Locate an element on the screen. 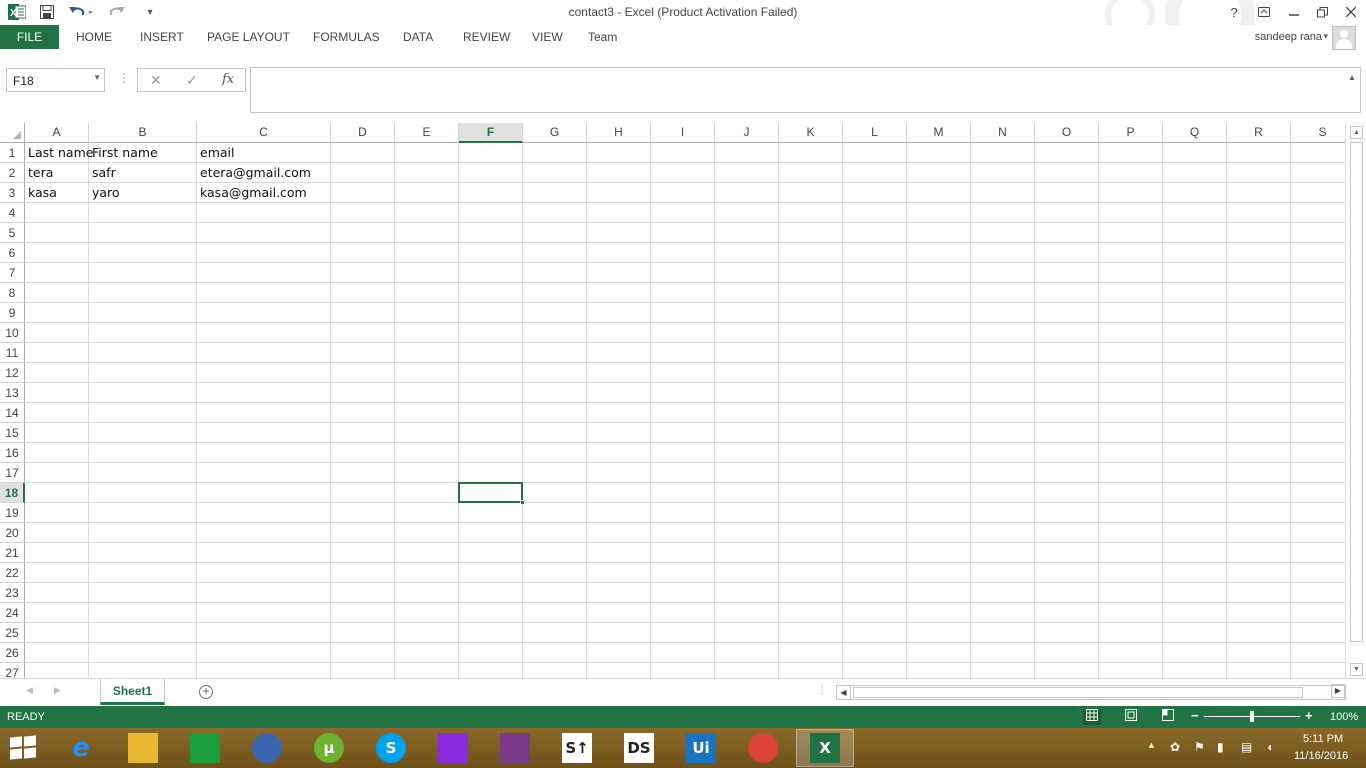 The width and height of the screenshot is (1366, 768). taskbar-uipath: Ui is located at coordinates (701, 748).